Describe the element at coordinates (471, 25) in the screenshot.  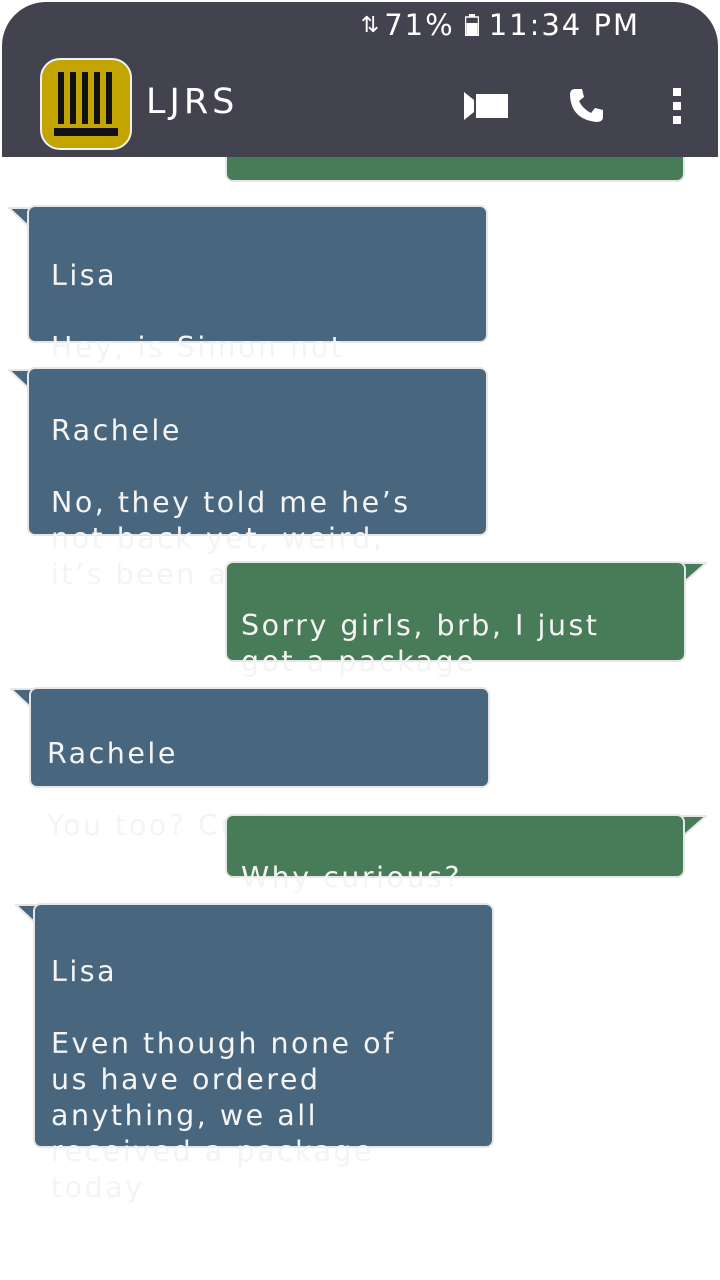
I see `battery-icon` at that location.